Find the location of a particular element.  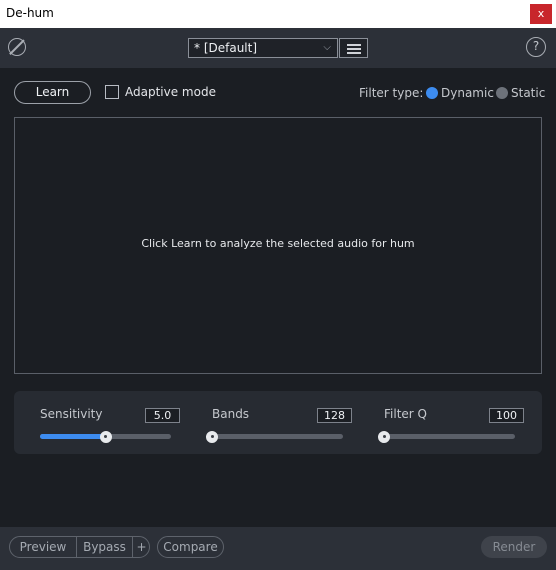

bands-value-field: 128 is located at coordinates (334, 415).